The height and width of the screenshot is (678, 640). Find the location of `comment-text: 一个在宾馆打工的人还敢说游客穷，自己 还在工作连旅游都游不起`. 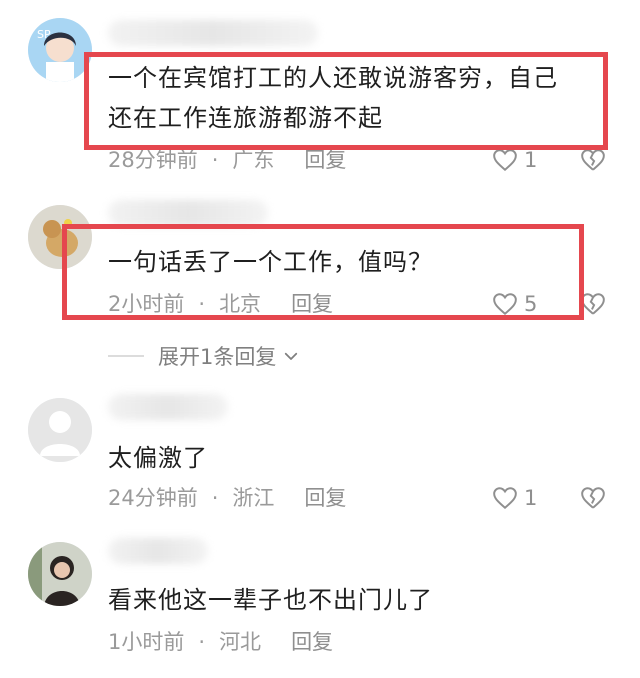

comment-text: 一个在宾馆打工的人还敢说游客穷，自己 还在工作连旅游都游不起 is located at coordinates (333, 98).